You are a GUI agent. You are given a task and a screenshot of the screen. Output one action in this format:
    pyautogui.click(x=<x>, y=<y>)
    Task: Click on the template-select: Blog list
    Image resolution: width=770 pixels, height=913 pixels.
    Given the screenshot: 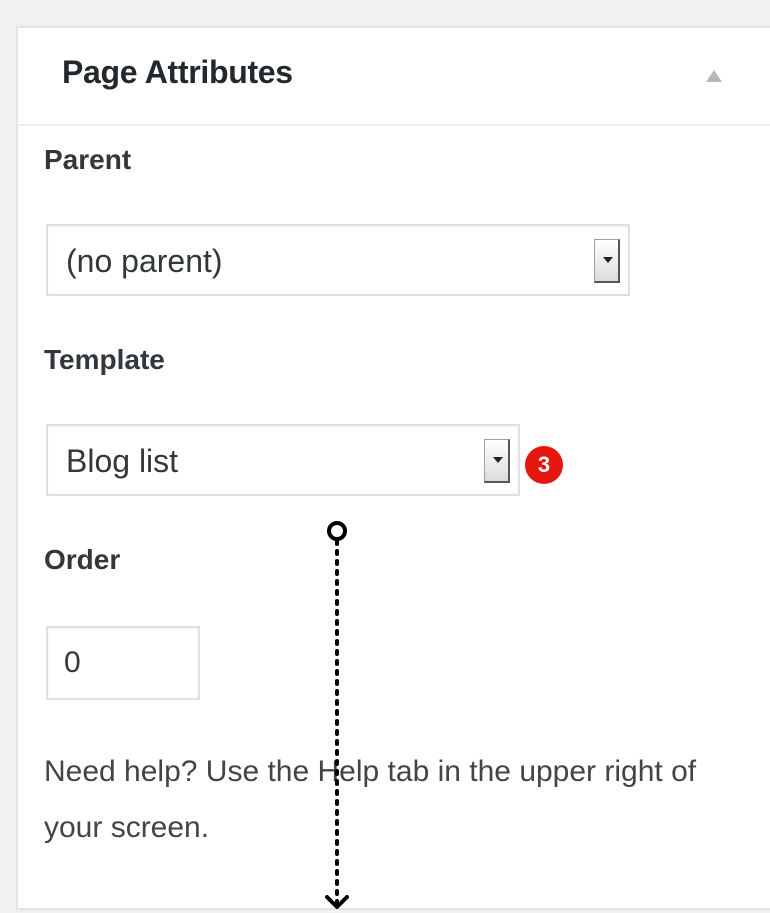 What is the action you would take?
    pyautogui.click(x=283, y=460)
    